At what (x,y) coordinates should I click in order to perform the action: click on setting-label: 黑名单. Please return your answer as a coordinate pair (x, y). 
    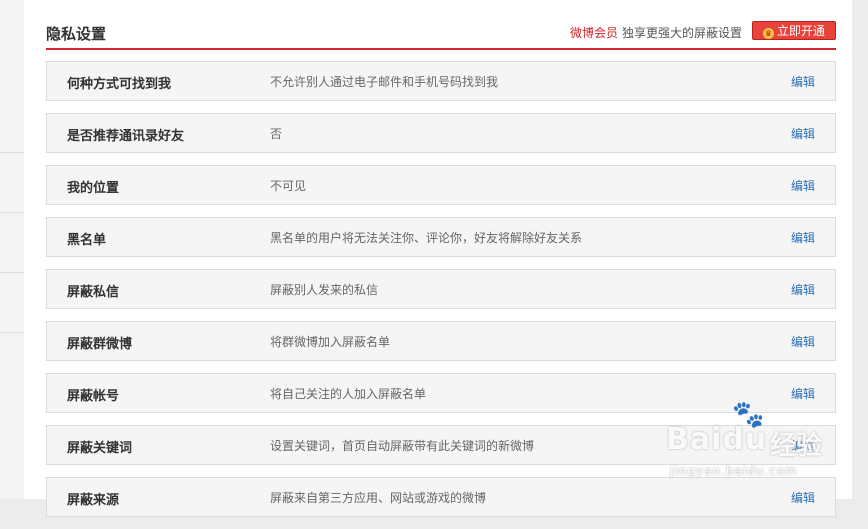
    Looking at the image, I should click on (87, 240).